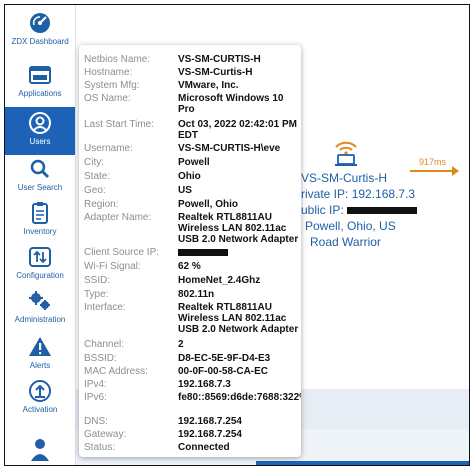  I want to click on user-circle-icon, so click(40, 123).